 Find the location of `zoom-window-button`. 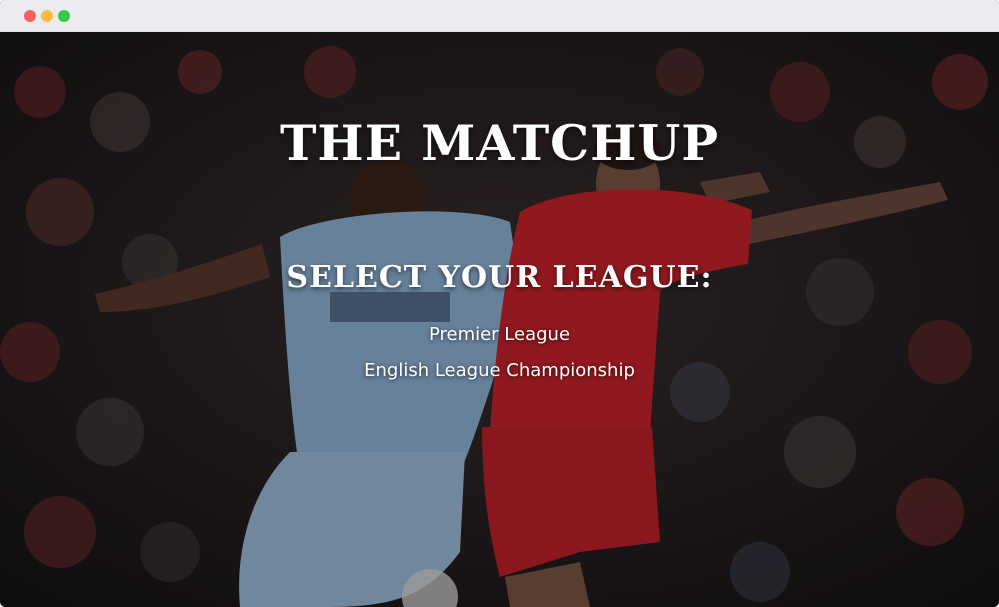

zoom-window-button is located at coordinates (64, 16).